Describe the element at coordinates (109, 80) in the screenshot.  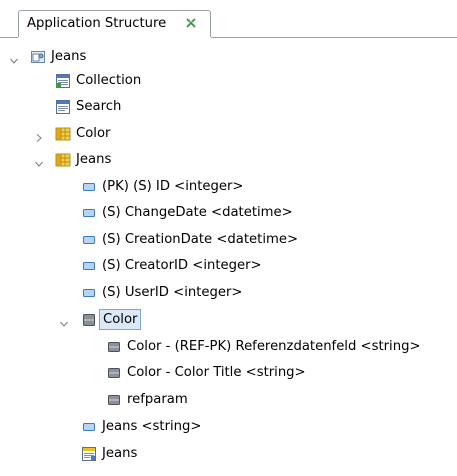
I see `tree-node-label: Collection` at that location.